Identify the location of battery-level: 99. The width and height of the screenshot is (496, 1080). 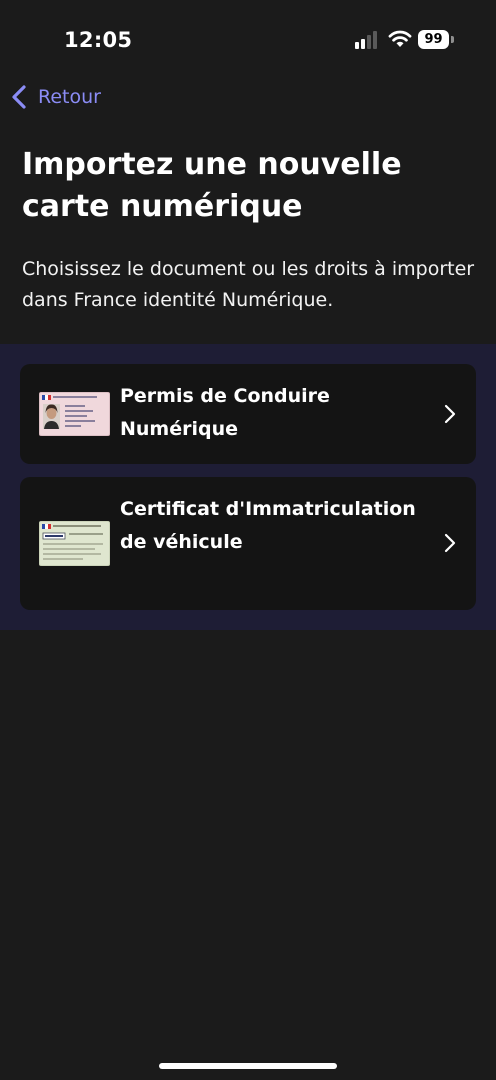
(433, 39).